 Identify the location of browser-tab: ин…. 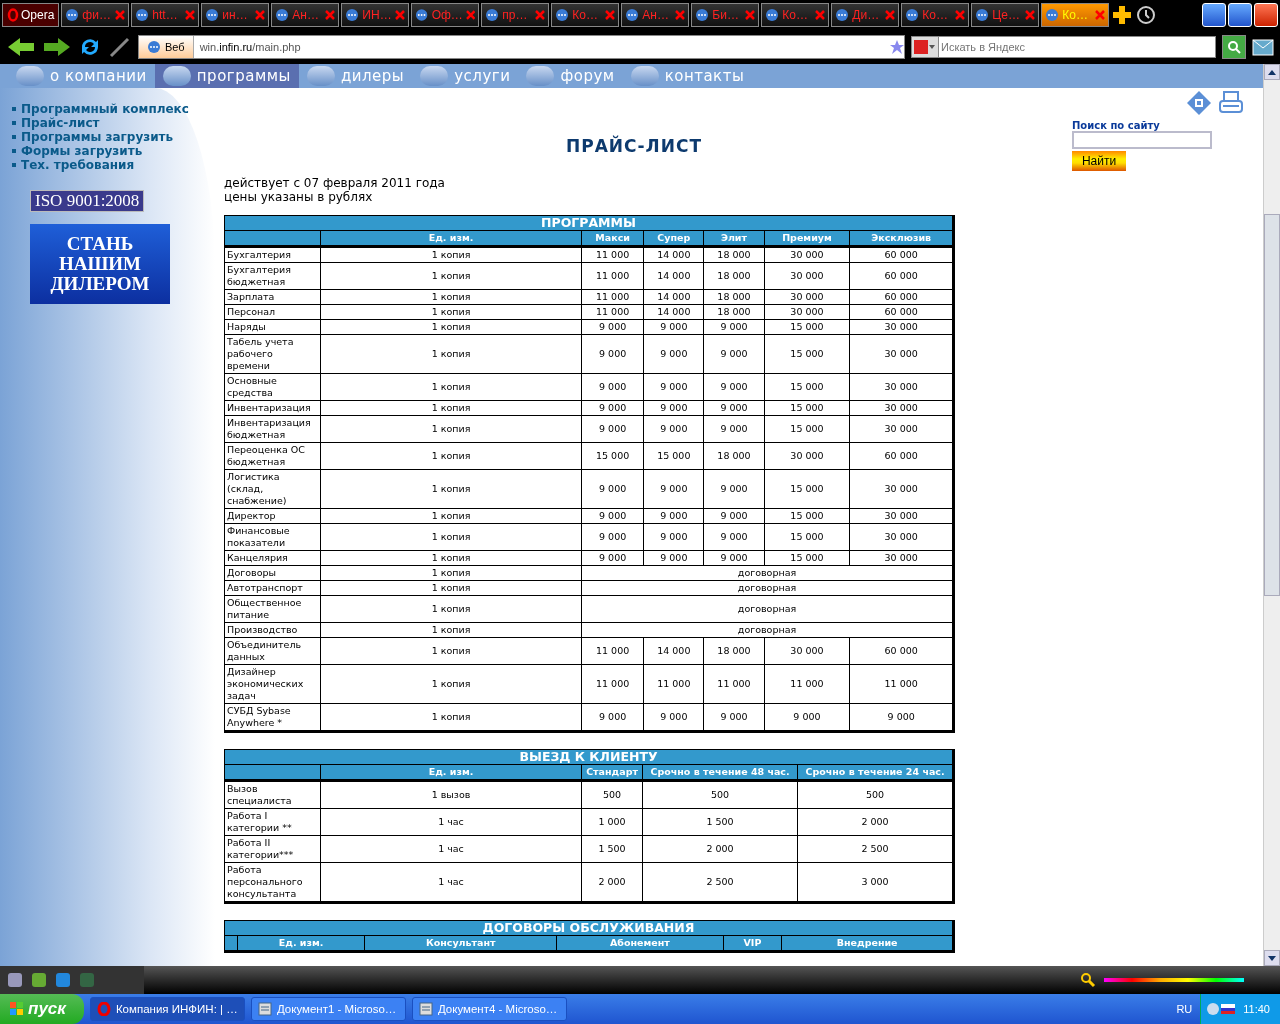
(235, 15).